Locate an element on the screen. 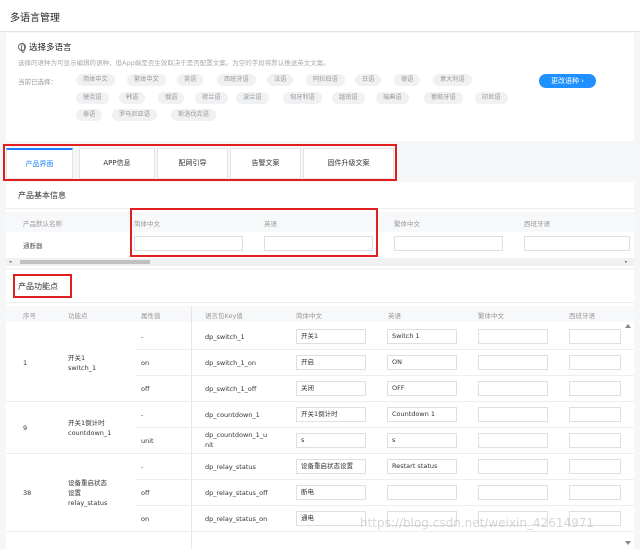 This screenshot has width=640, height=549. simplified-chinese-input: 开关1 is located at coordinates (331, 336).